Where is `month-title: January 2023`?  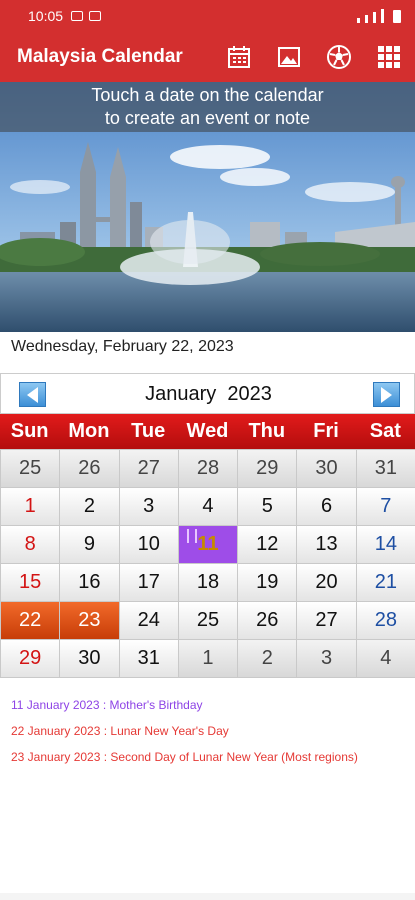 month-title: January 2023 is located at coordinates (208, 394).